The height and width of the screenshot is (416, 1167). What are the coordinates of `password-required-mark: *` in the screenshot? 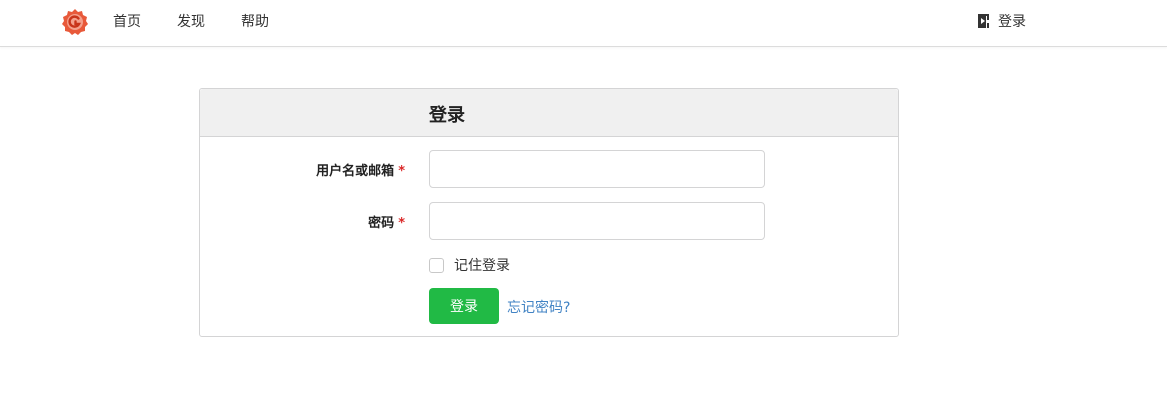 It's located at (401, 223).